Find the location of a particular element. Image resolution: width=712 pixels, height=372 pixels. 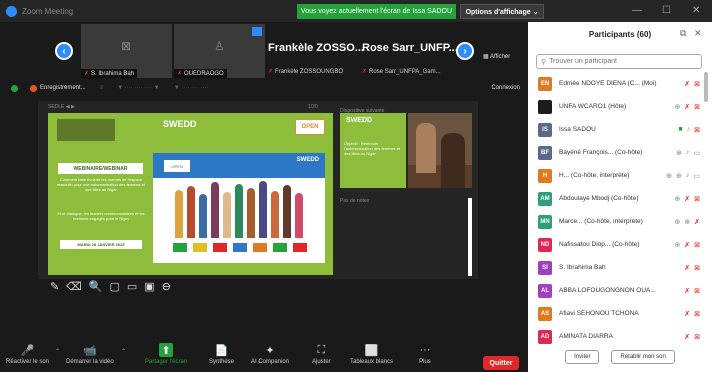

spotlight-icon is located at coordinates (257, 31).